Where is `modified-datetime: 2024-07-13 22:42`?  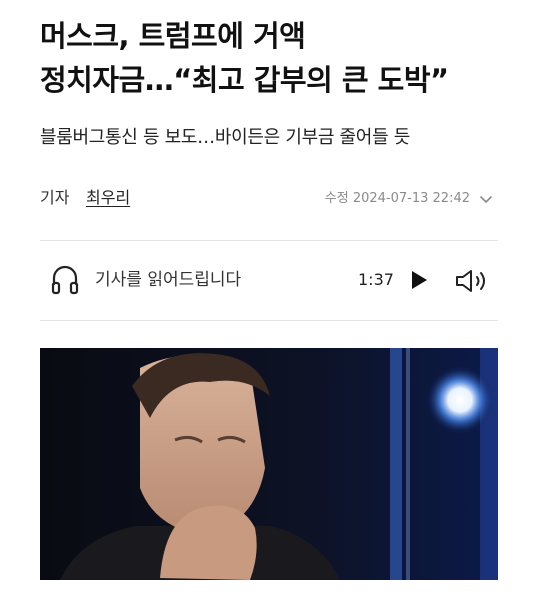
modified-datetime: 2024-07-13 22:42 is located at coordinates (411, 198).